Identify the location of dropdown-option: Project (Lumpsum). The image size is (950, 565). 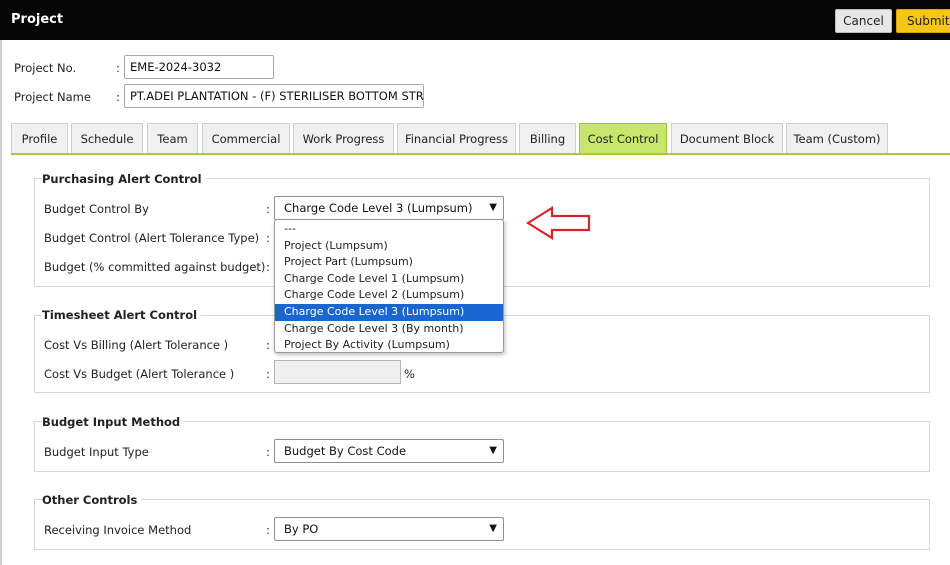
(389, 246).